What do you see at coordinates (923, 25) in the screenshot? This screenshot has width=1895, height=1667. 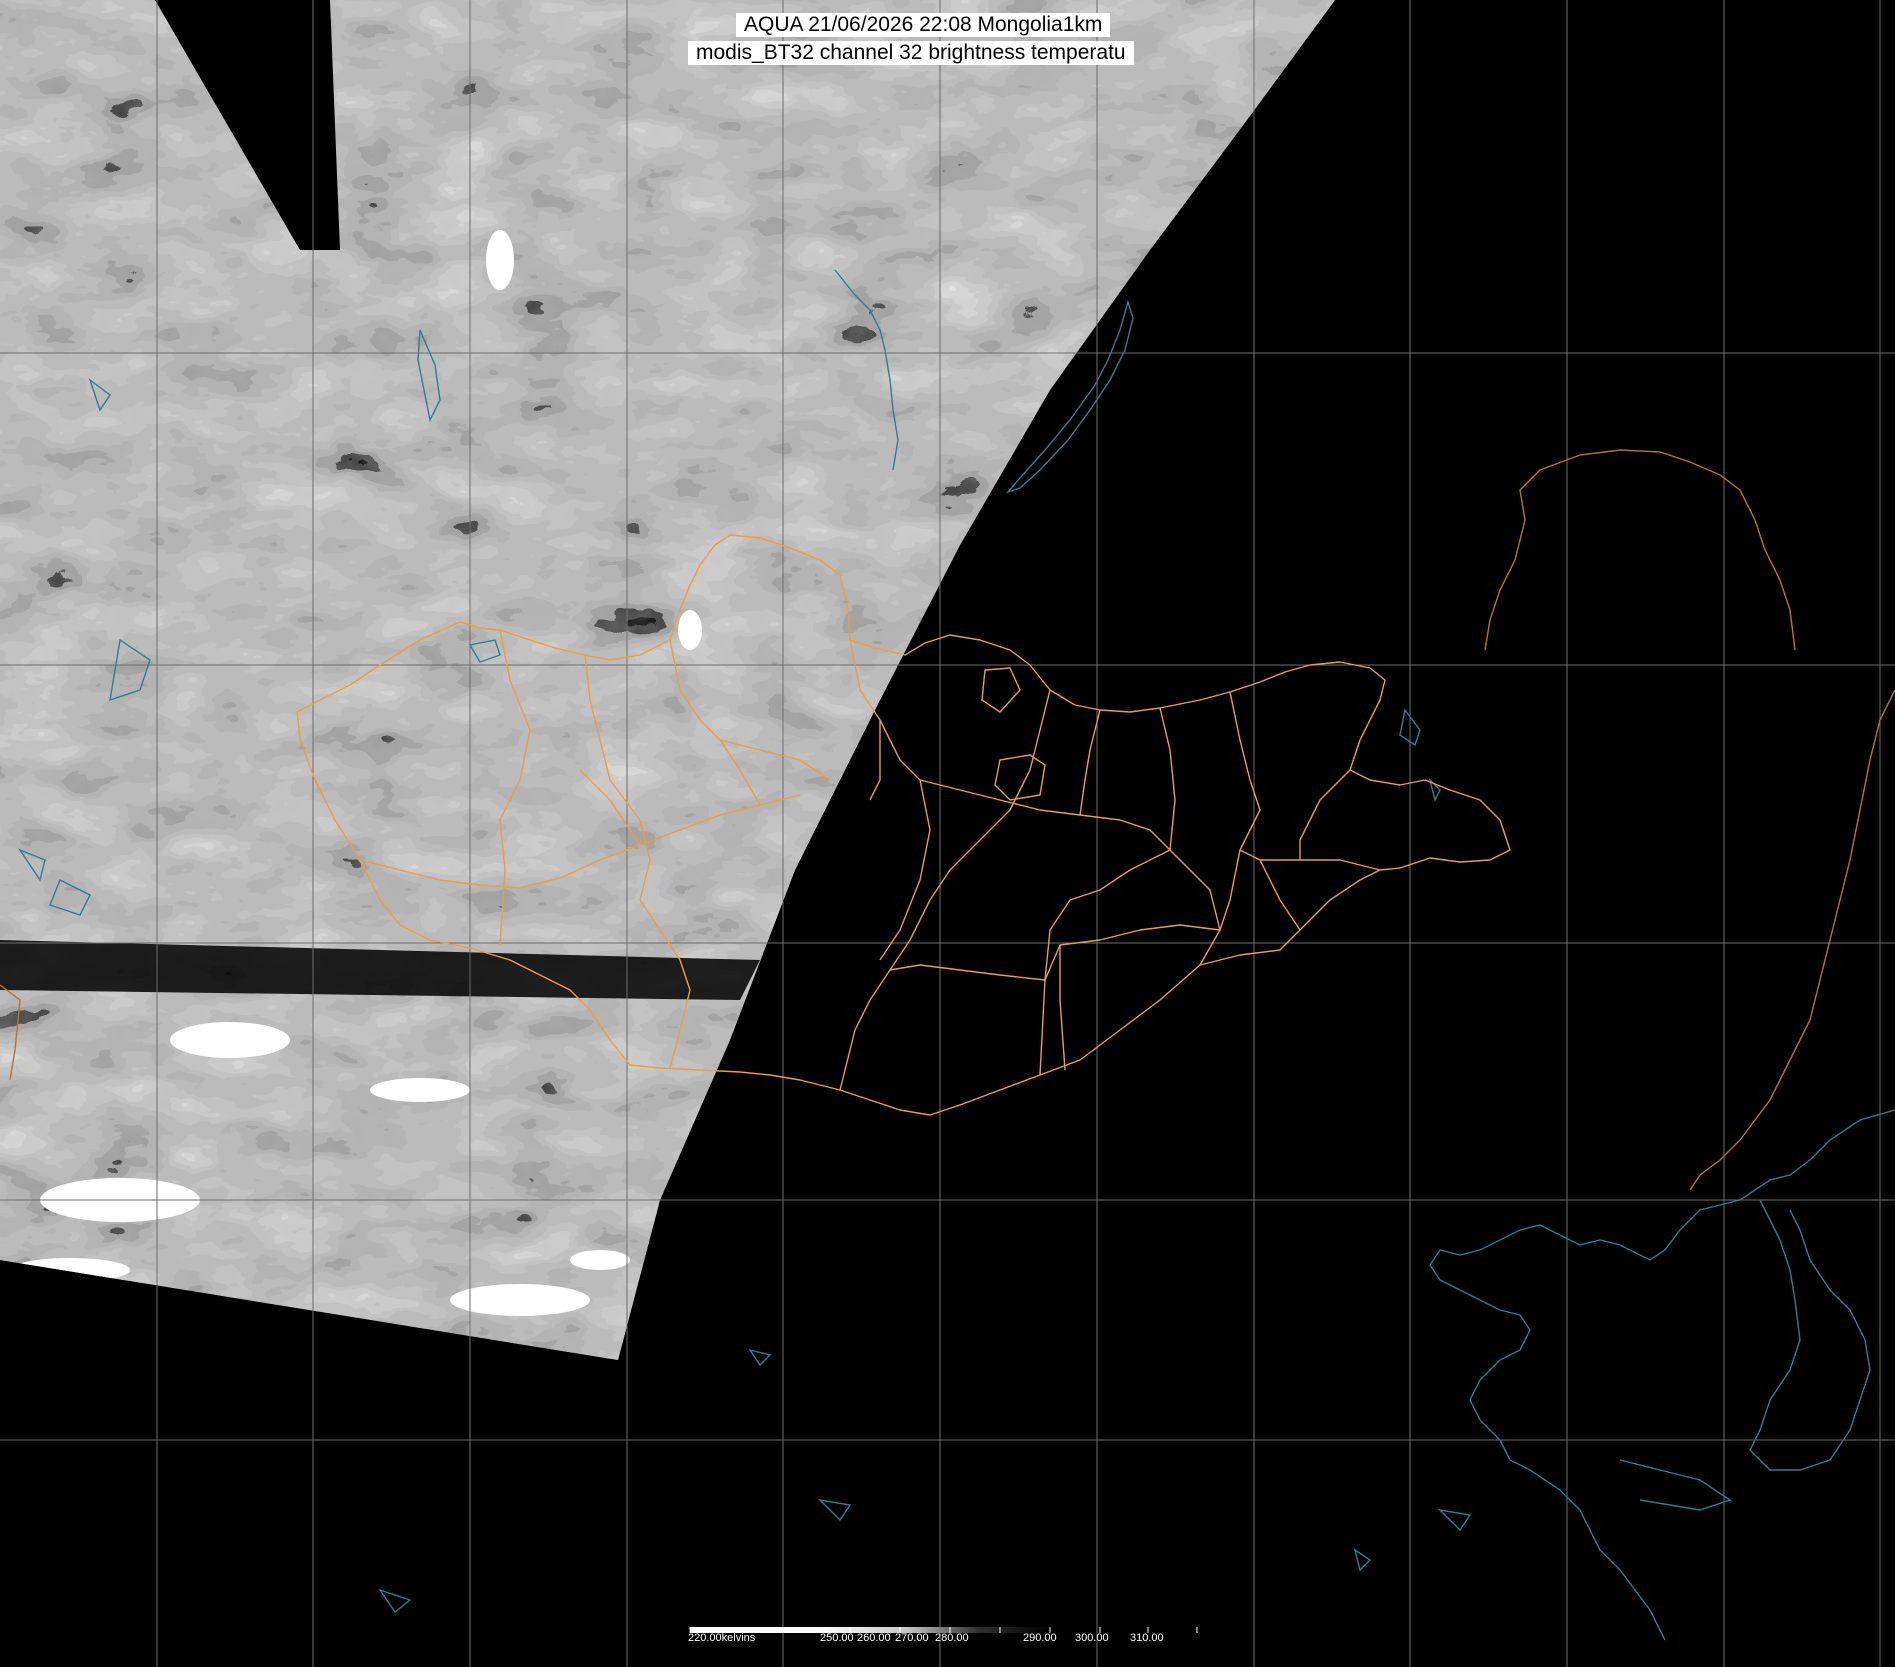 I see `title-line-1: AQUA 21/06/2026 22:08 Mongolia1km` at bounding box center [923, 25].